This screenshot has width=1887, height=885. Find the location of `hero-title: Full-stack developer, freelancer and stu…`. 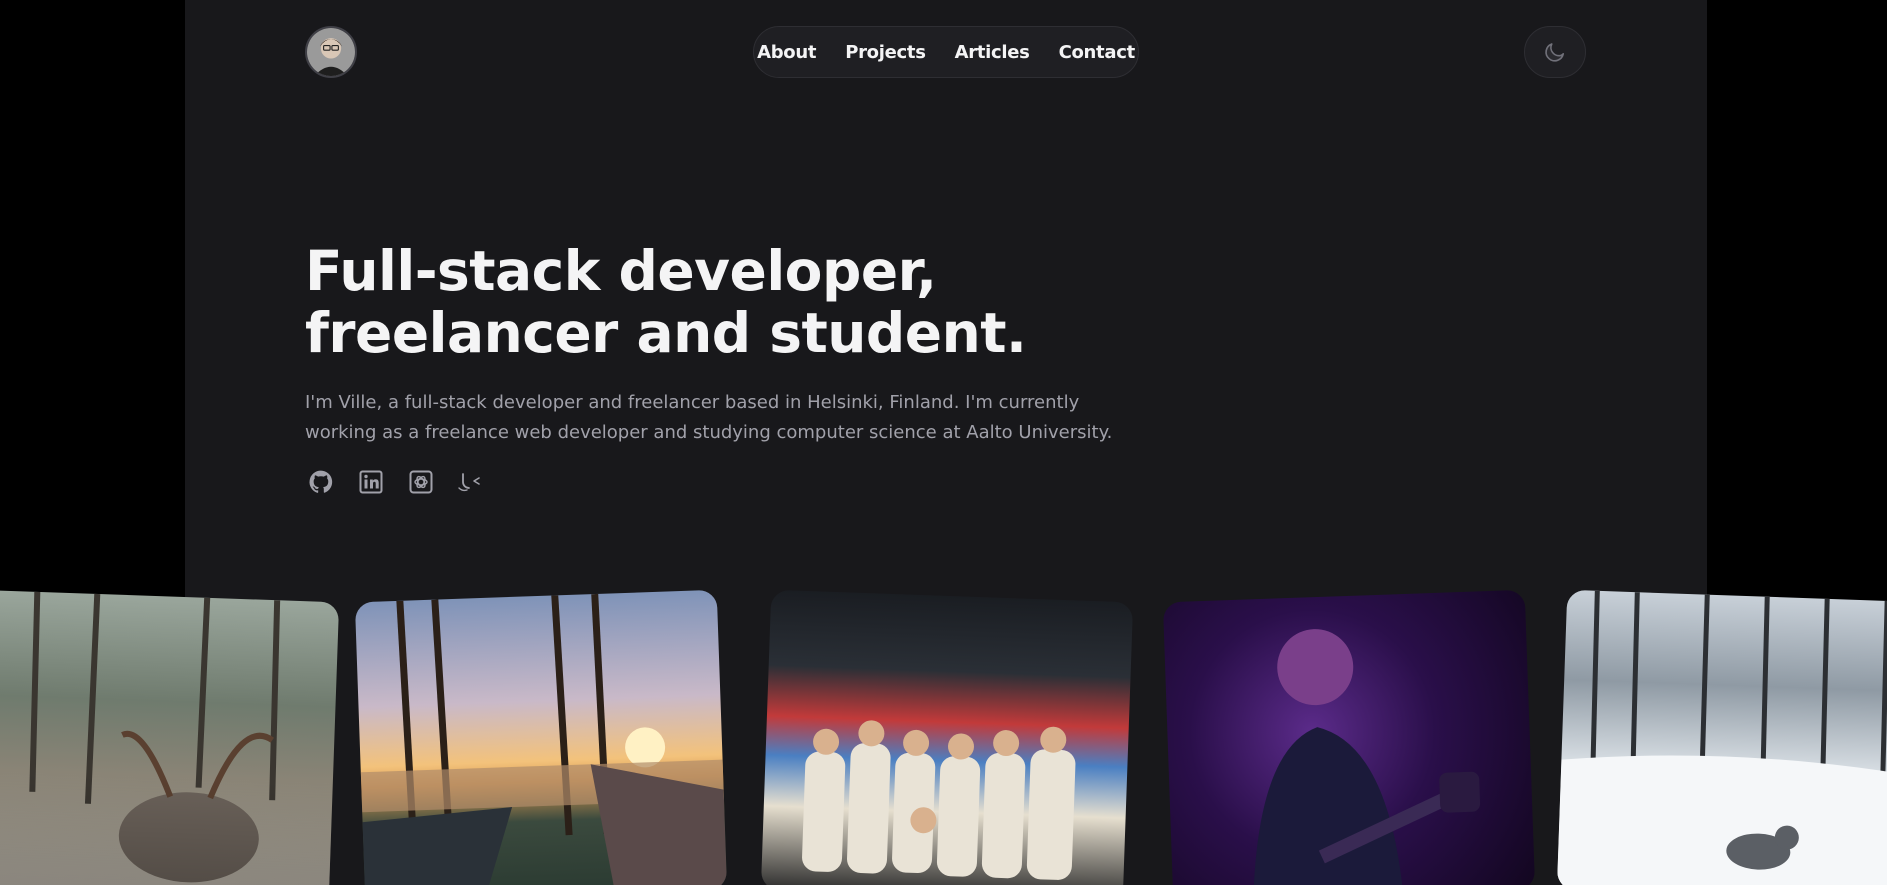

hero-title: Full-stack developer, freelancer and stu… is located at coordinates (705, 302).